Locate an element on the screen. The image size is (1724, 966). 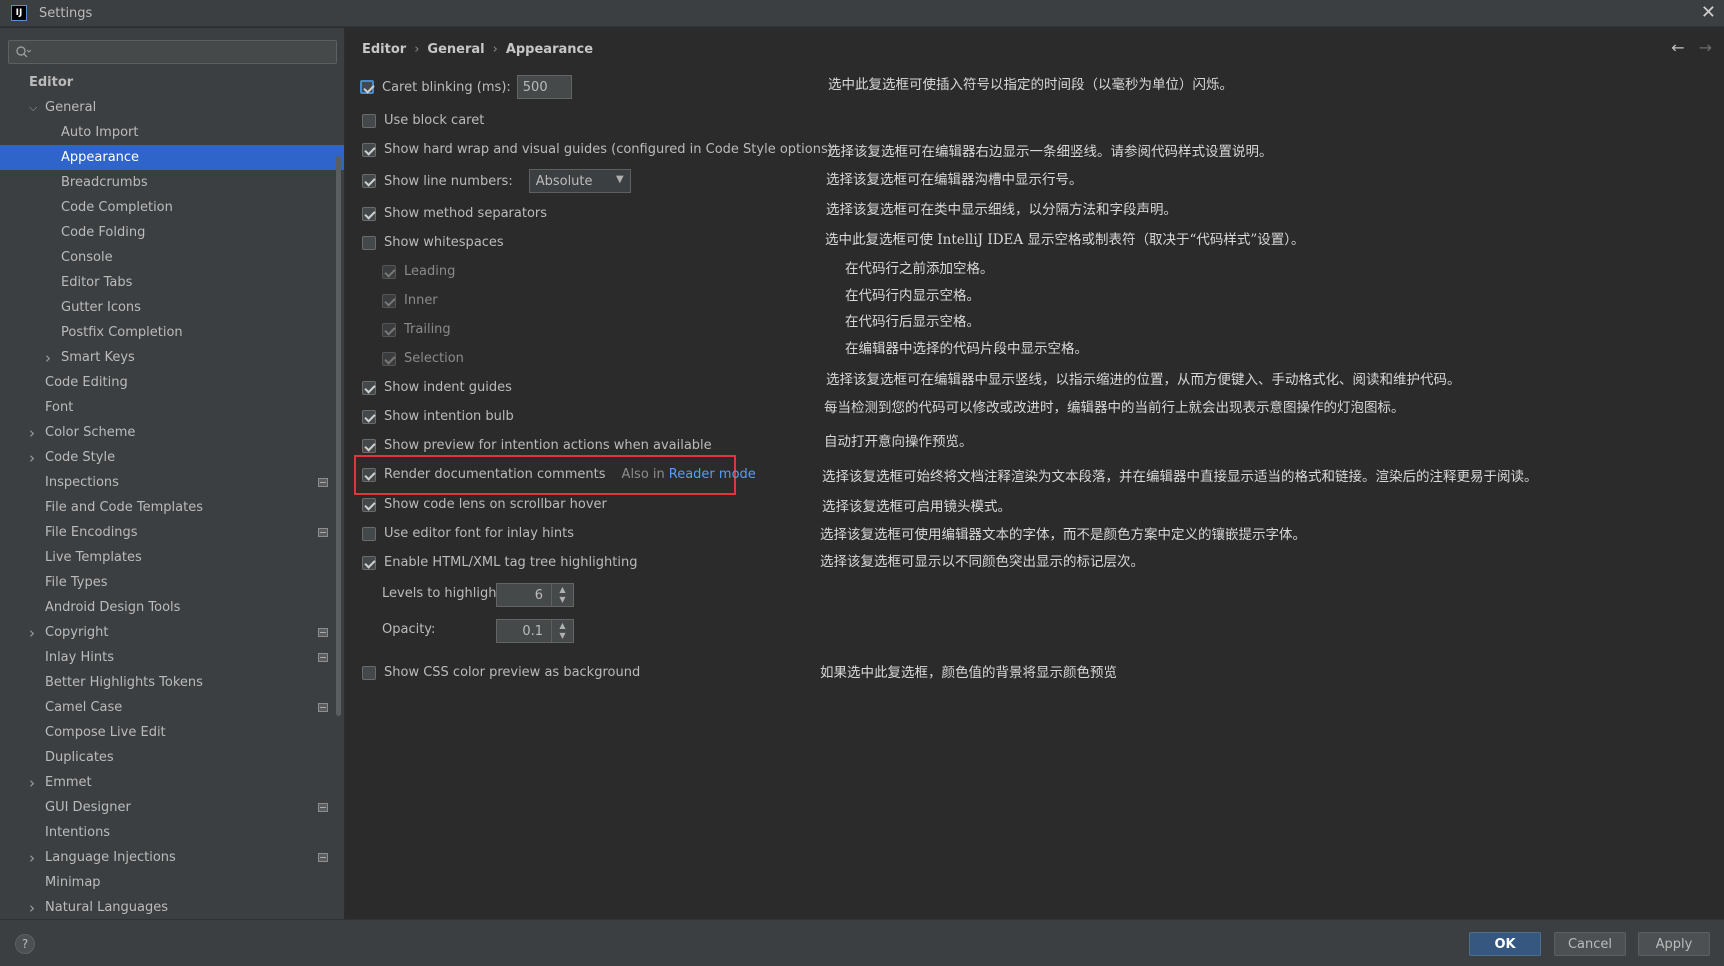
inner-checkbox is located at coordinates (389, 300).